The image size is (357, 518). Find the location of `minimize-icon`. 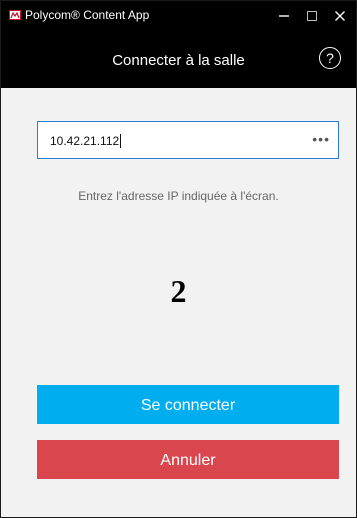

minimize-icon is located at coordinates (284, 16).